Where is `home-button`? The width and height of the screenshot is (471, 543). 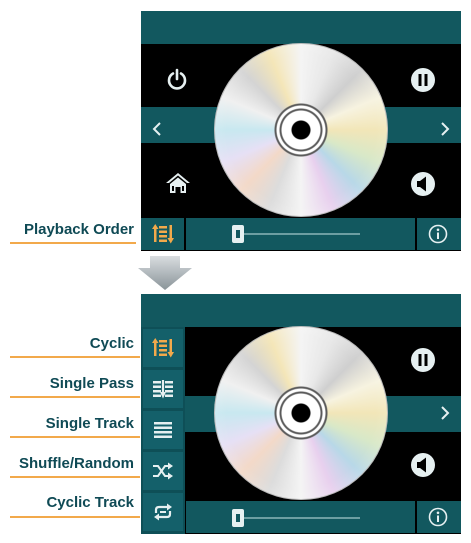
home-button is located at coordinates (178, 183).